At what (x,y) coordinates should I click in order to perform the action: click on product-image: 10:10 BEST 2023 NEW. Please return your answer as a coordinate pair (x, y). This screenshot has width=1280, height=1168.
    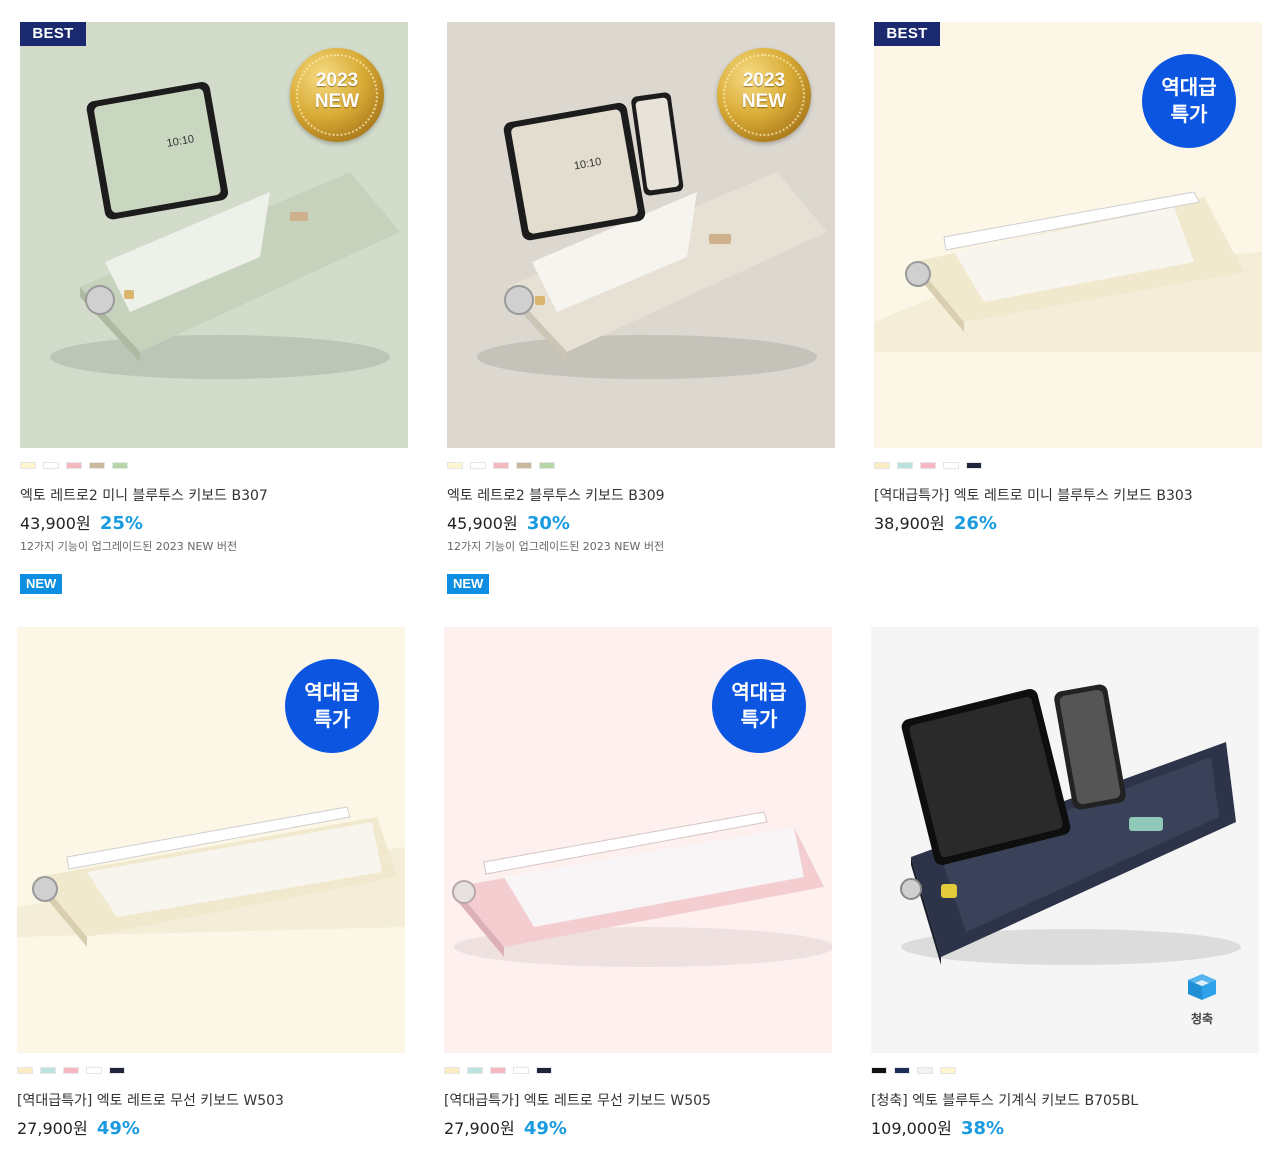
    Looking at the image, I should click on (214, 235).